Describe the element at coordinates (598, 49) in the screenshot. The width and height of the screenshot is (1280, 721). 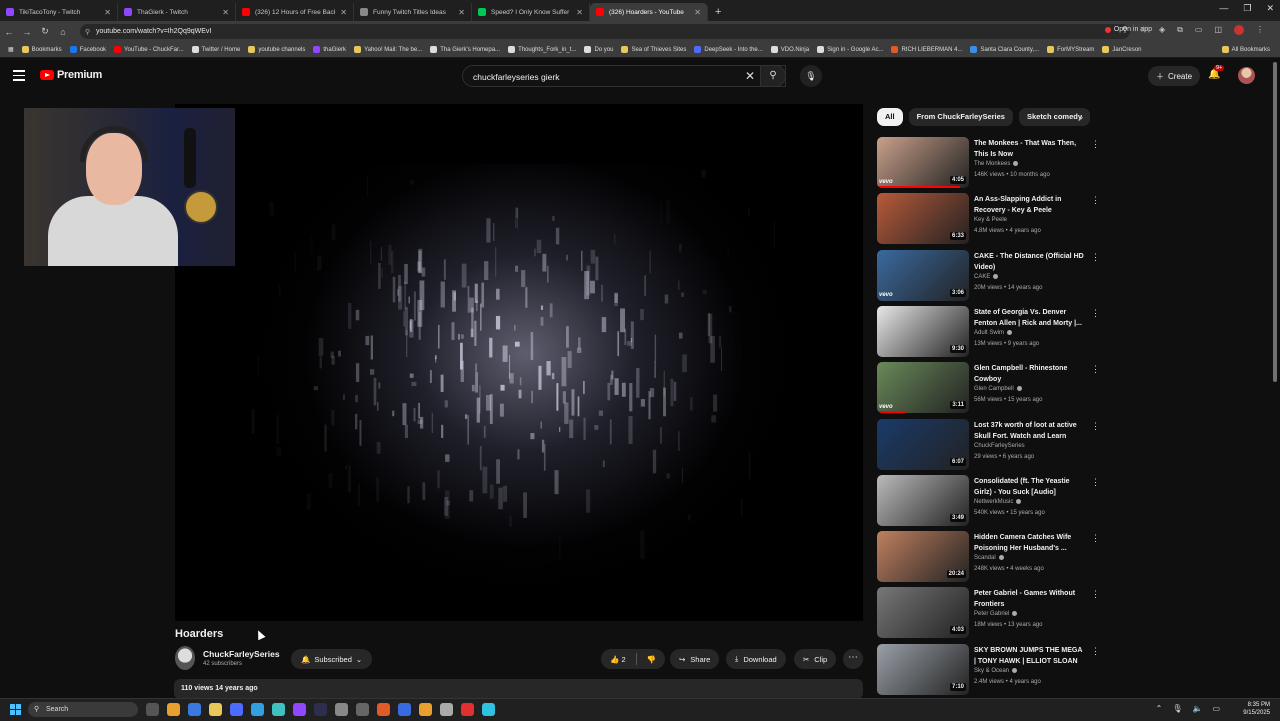
I see `bookmark-item: Do you` at that location.